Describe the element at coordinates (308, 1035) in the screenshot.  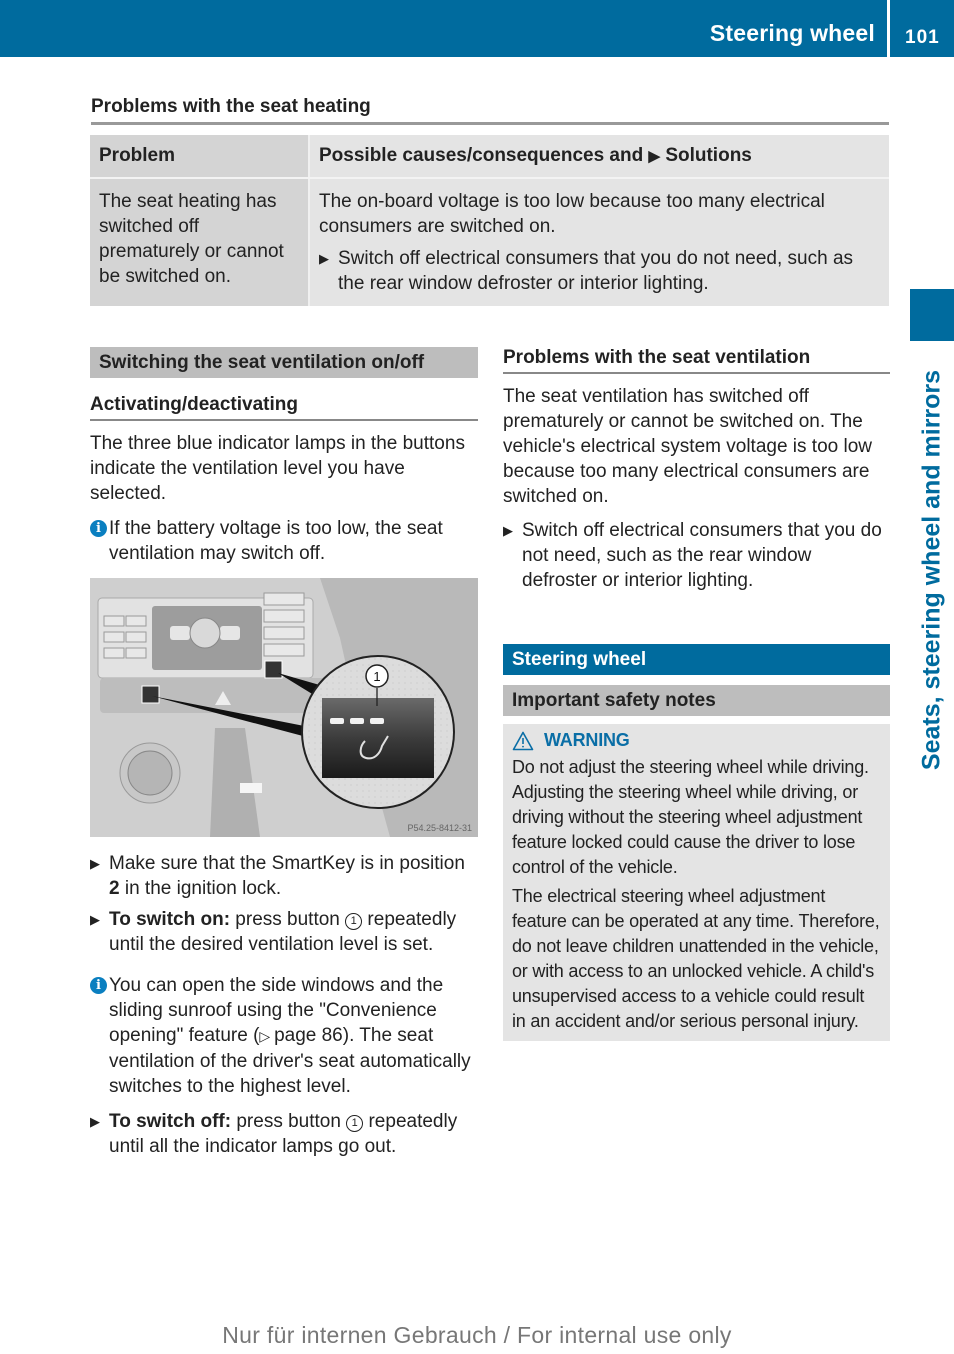
I see `page-ref-link: page 86` at that location.